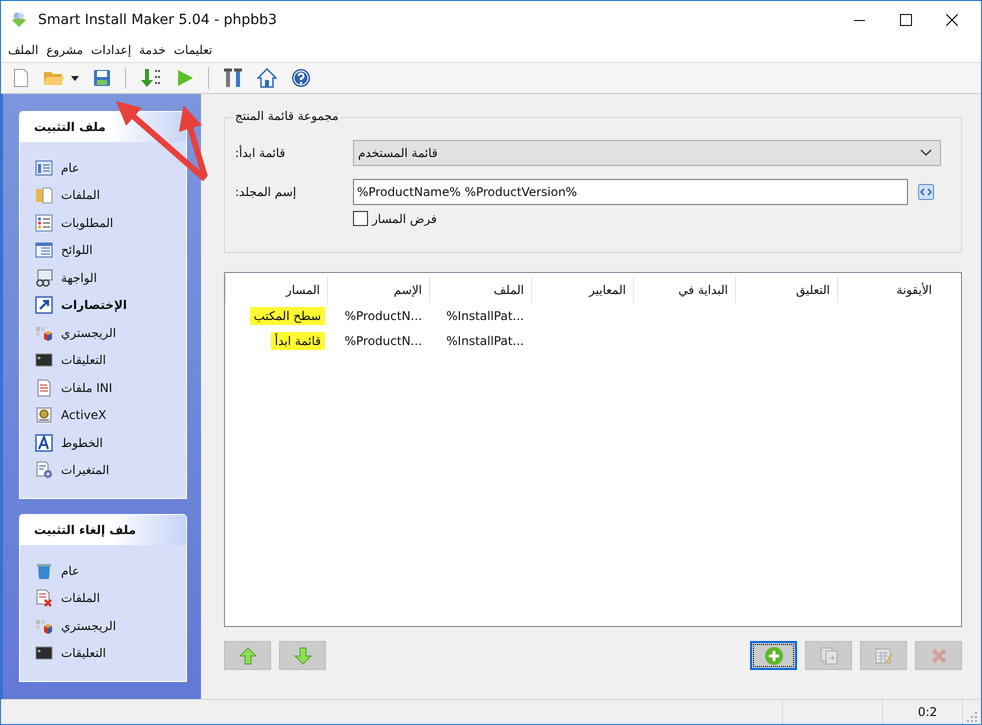 This screenshot has width=982, height=725. Describe the element at coordinates (193, 50) in the screenshot. I see `menu-item: تعليمات` at that location.